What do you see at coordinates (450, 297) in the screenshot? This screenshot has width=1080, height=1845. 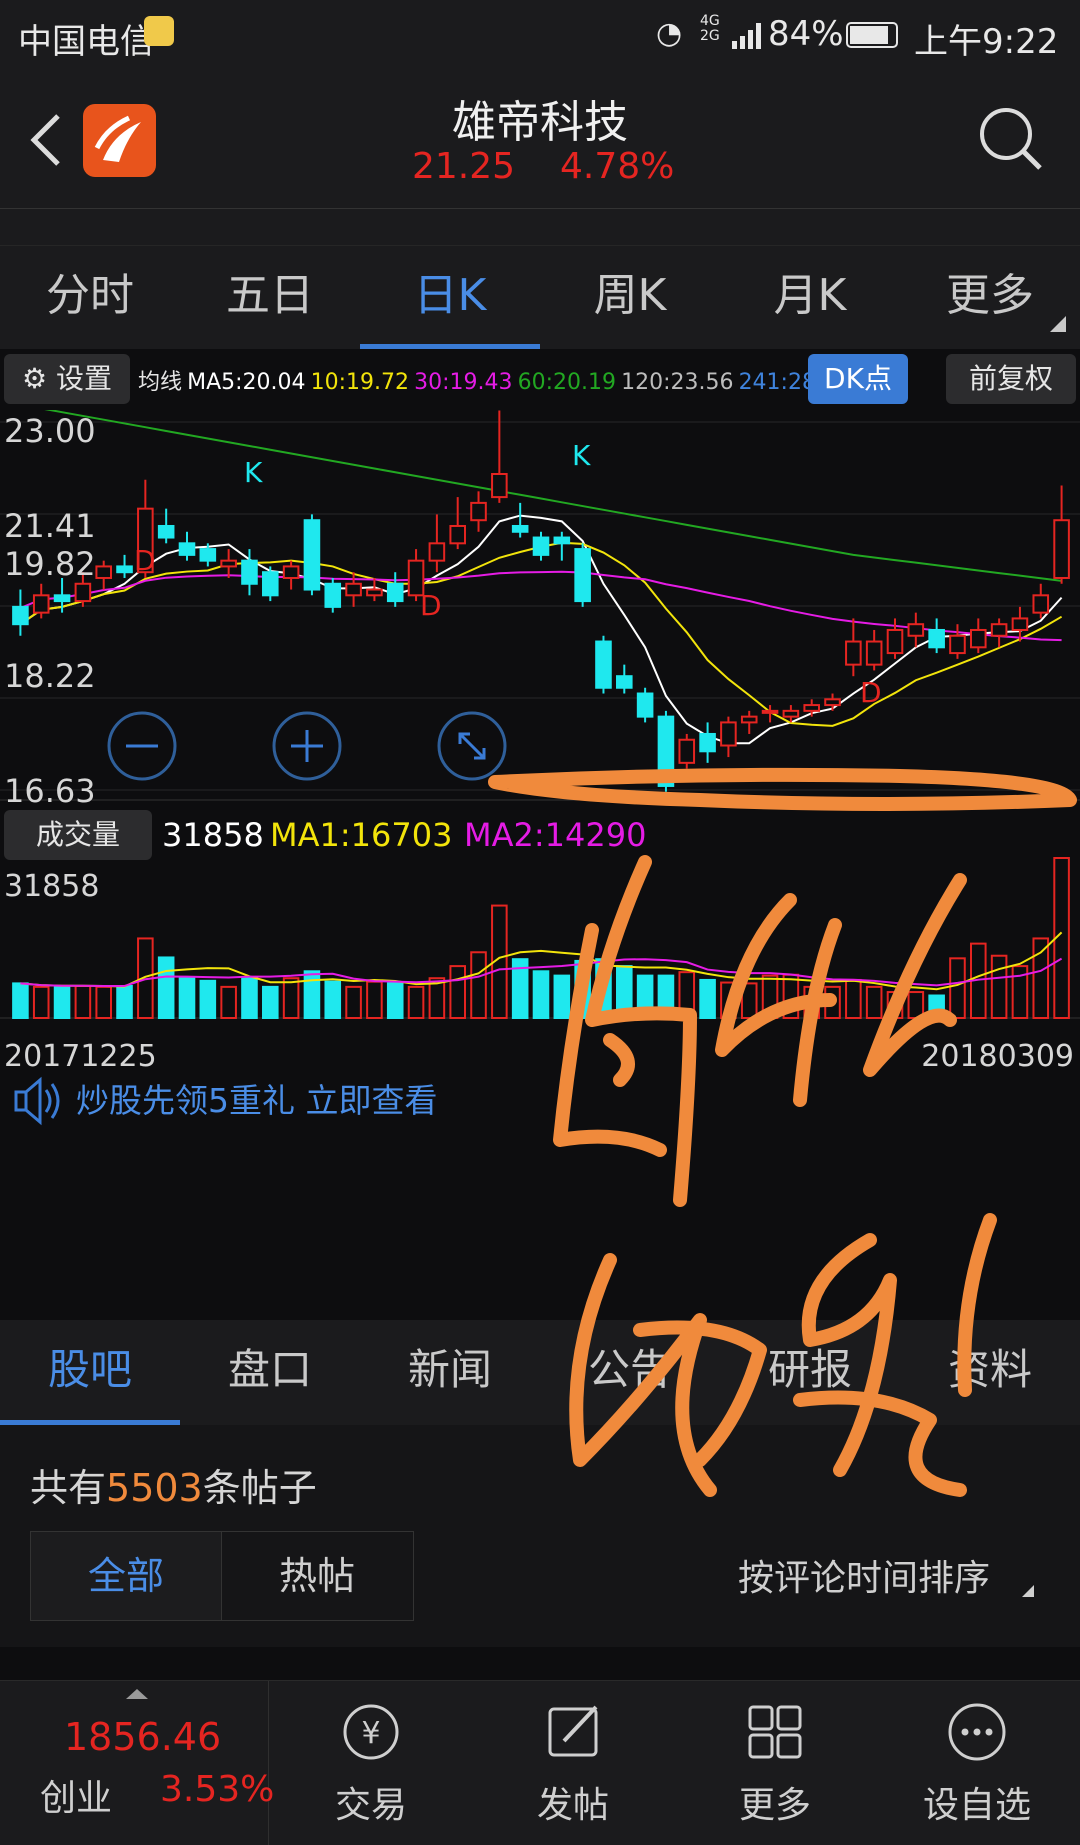 I see `tab-daily-k: 日K` at bounding box center [450, 297].